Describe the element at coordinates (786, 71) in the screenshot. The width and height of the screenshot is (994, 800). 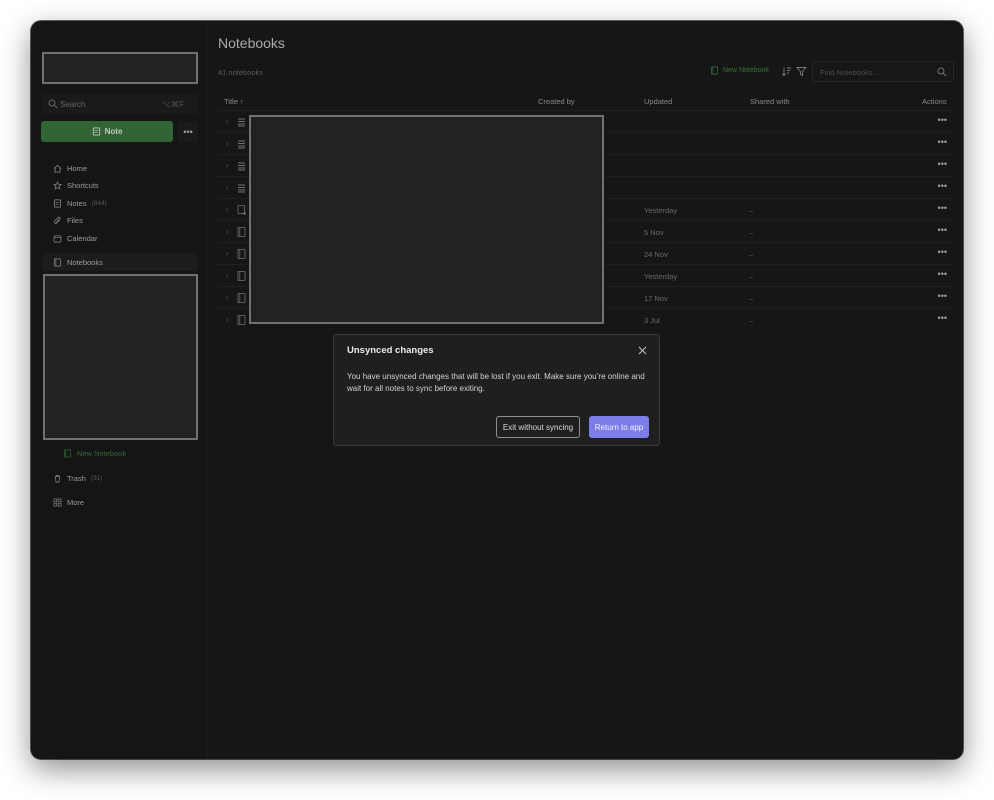
I see `sort-icon` at that location.